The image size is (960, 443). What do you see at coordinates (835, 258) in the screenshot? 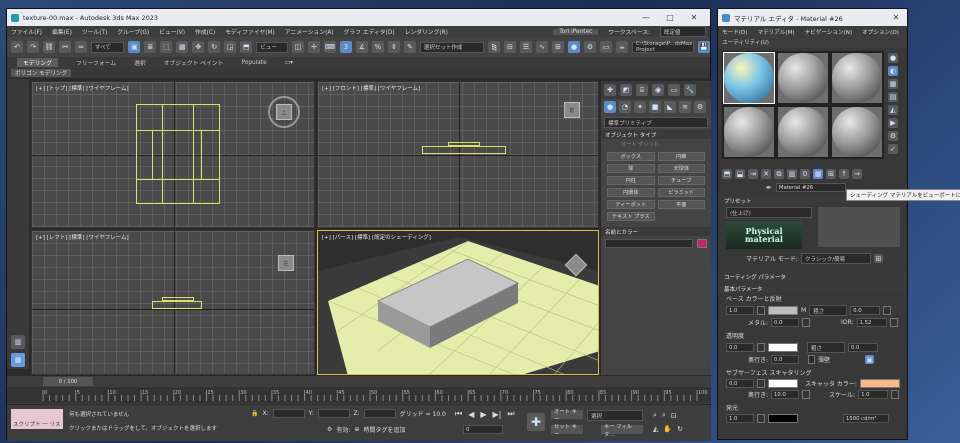
I see `material-mode-dropdown: クラシック/簡易` at bounding box center [835, 258].